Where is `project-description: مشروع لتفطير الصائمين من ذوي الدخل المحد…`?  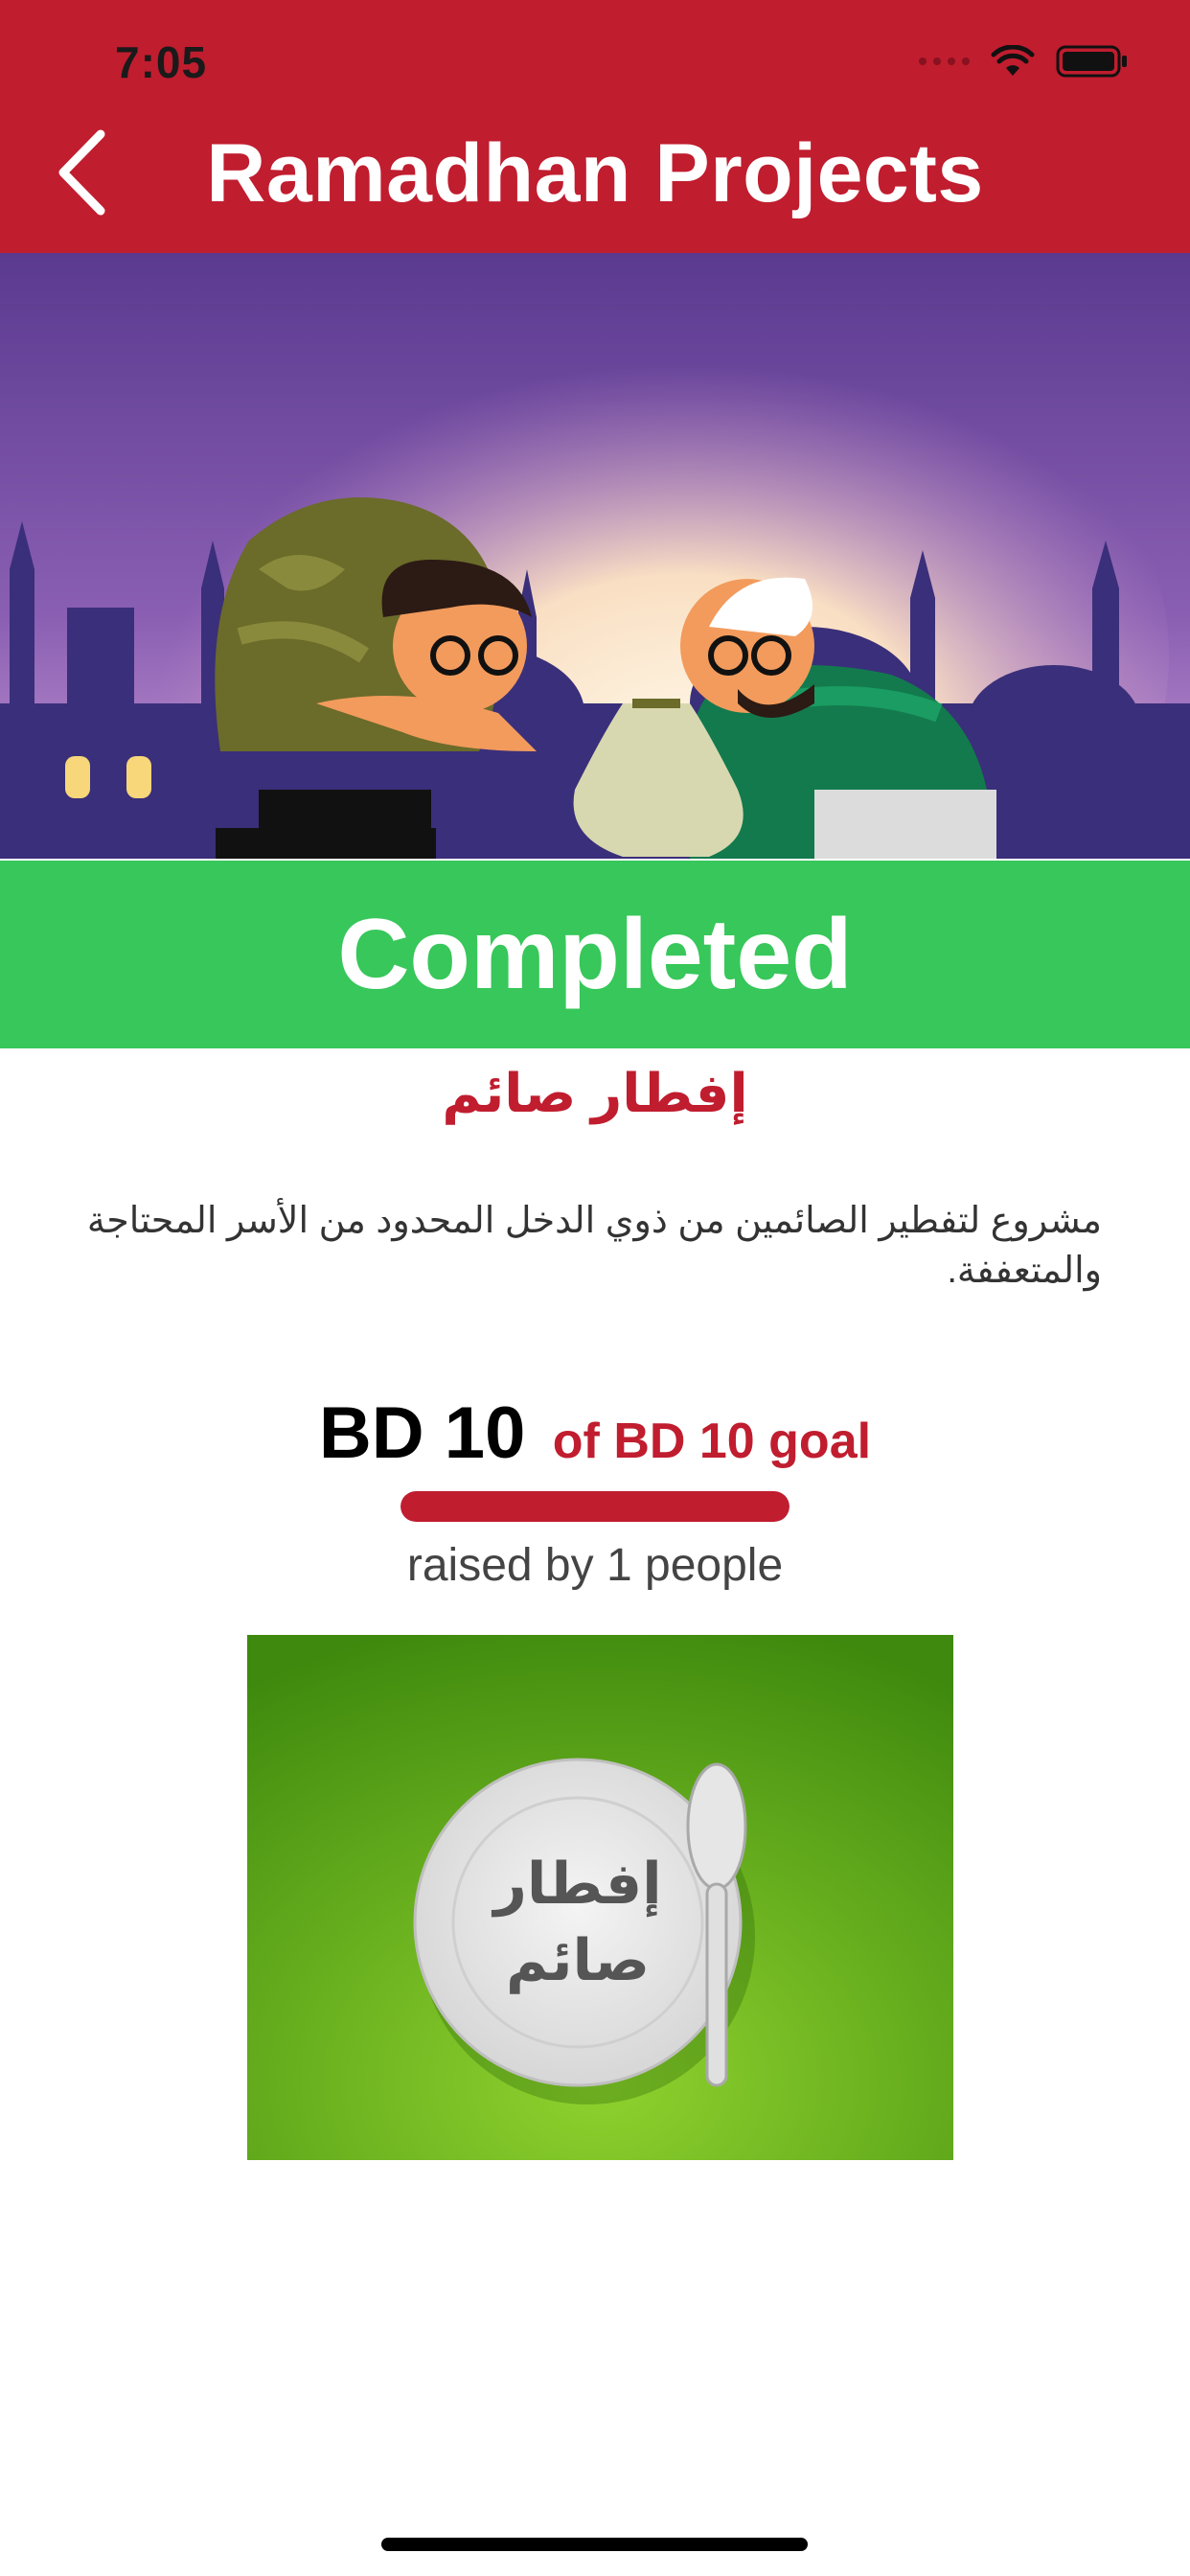 project-description: مشروع لتفطير الصائمين من ذوي الدخل المحد… is located at coordinates (594, 1246).